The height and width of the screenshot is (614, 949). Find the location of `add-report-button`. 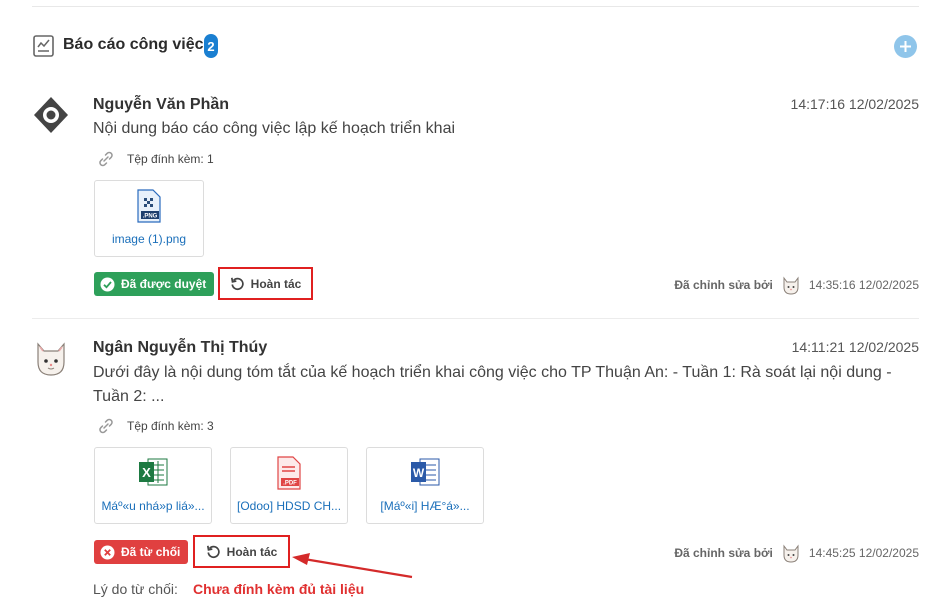

add-report-button is located at coordinates (905, 46).